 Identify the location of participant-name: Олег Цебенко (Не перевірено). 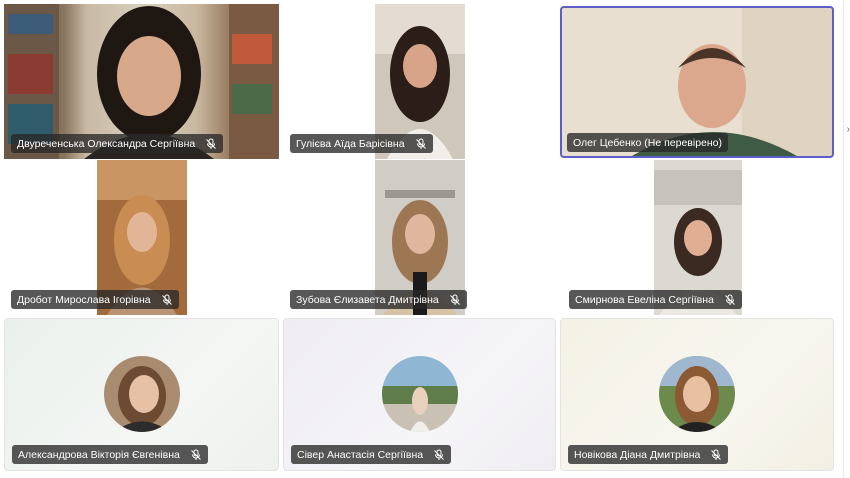
(648, 142).